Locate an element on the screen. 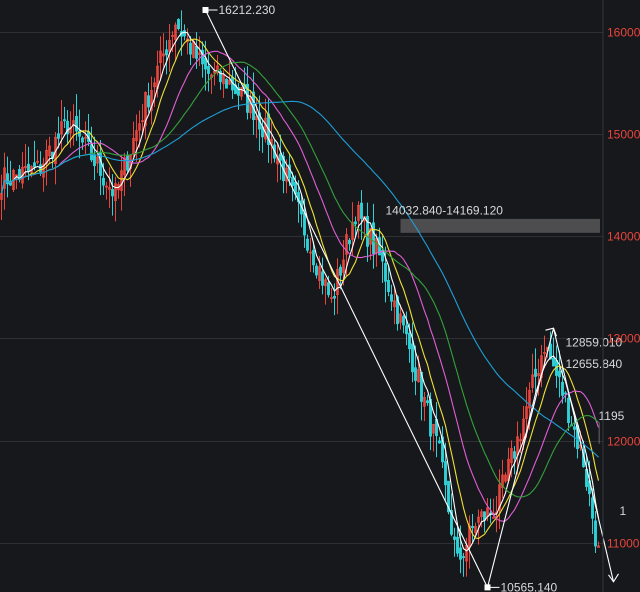  annotation-label: 14032.840-14169.120 is located at coordinates (445, 211).